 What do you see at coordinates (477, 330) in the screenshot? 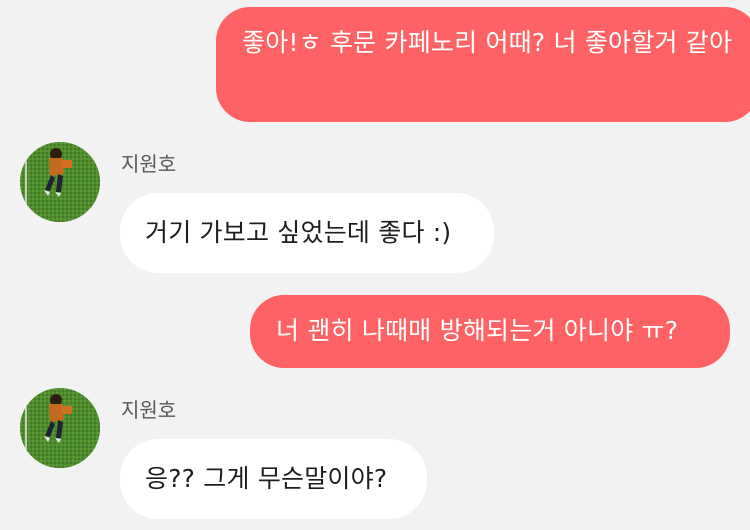
I see `message-text: 너 괜히 나때매 방해되는거 아니야 ㅠ?` at bounding box center [477, 330].